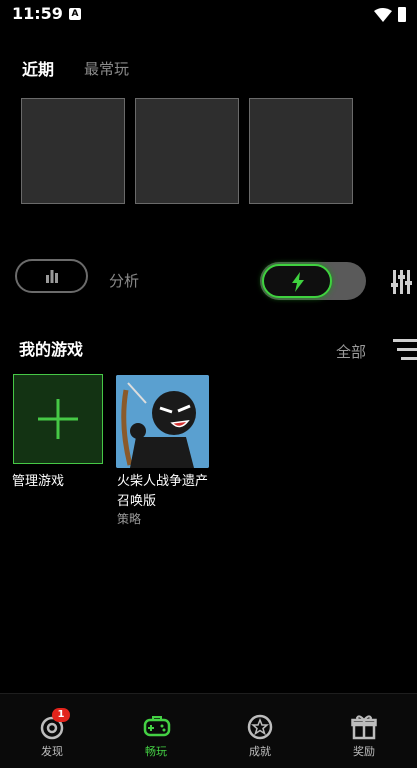 The image size is (417, 768). What do you see at coordinates (260, 751) in the screenshot?
I see `nav-label-achievements: 成就` at bounding box center [260, 751].